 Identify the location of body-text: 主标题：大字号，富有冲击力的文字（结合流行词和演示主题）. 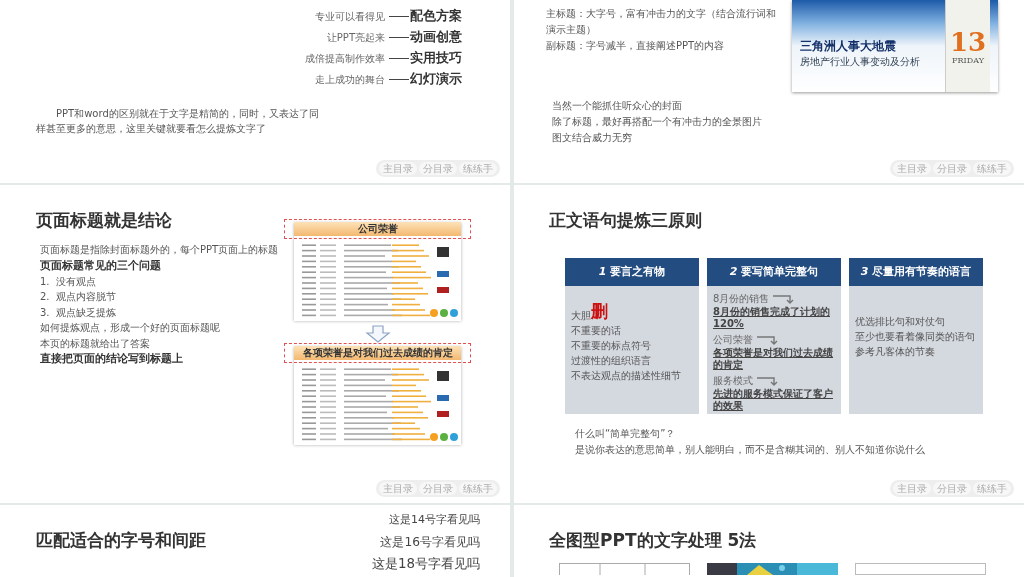
(661, 22).